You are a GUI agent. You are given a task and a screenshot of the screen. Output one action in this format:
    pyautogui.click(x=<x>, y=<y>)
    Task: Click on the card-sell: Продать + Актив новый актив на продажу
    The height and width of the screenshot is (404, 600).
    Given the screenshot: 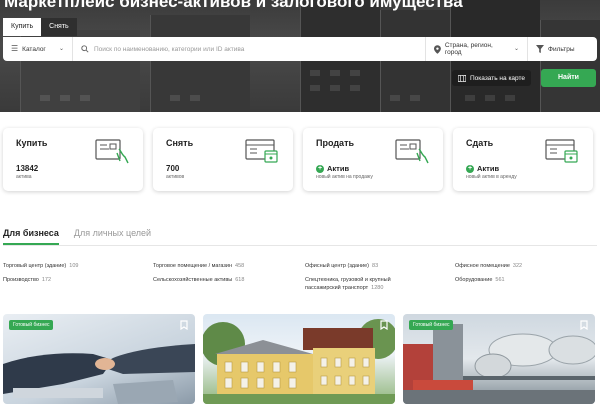 What is the action you would take?
    pyautogui.click(x=373, y=159)
    